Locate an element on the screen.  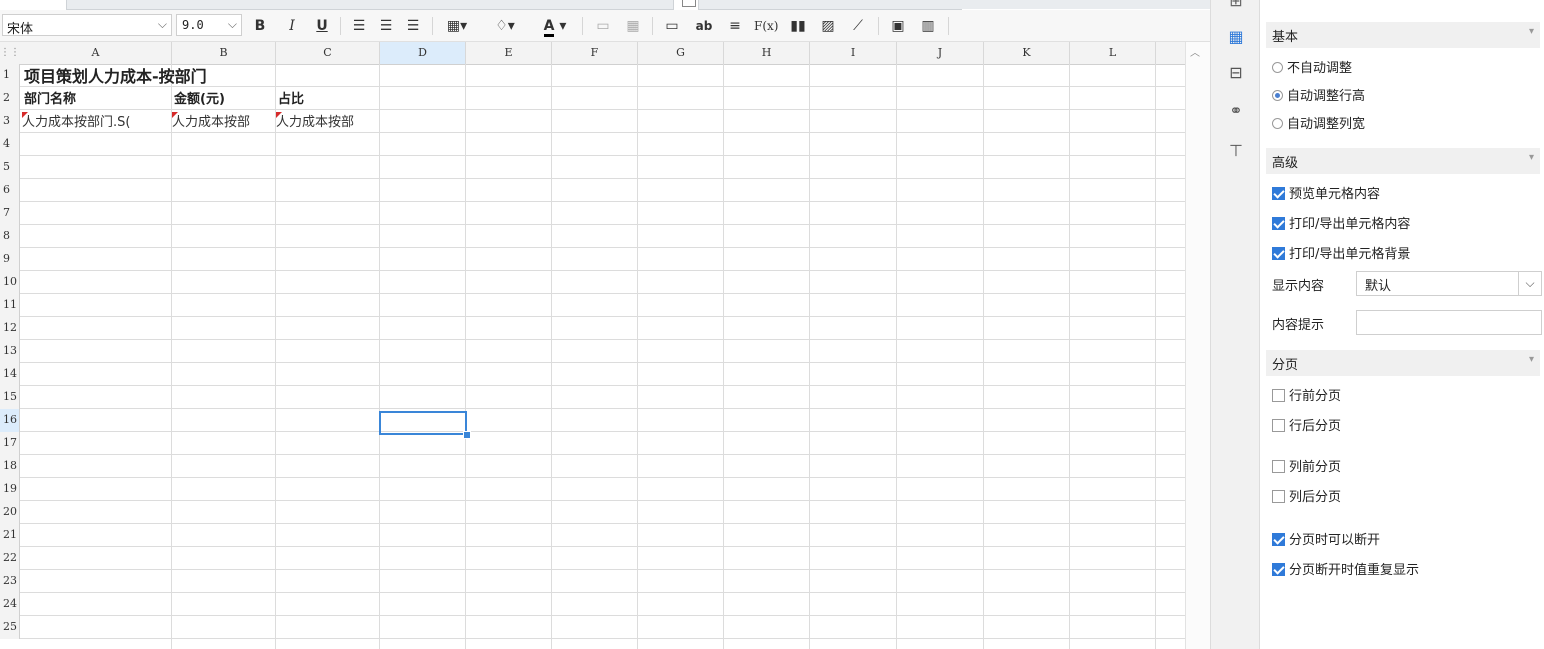
row-header: 19 is located at coordinates (10, 489).